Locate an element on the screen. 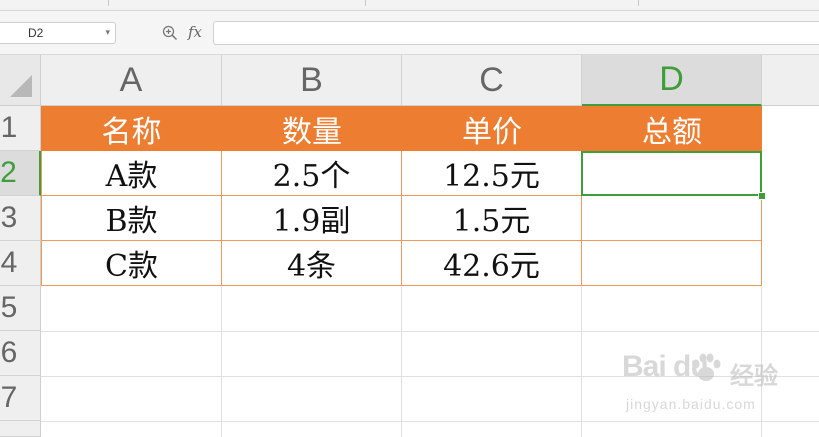  formula-input is located at coordinates (516, 33).